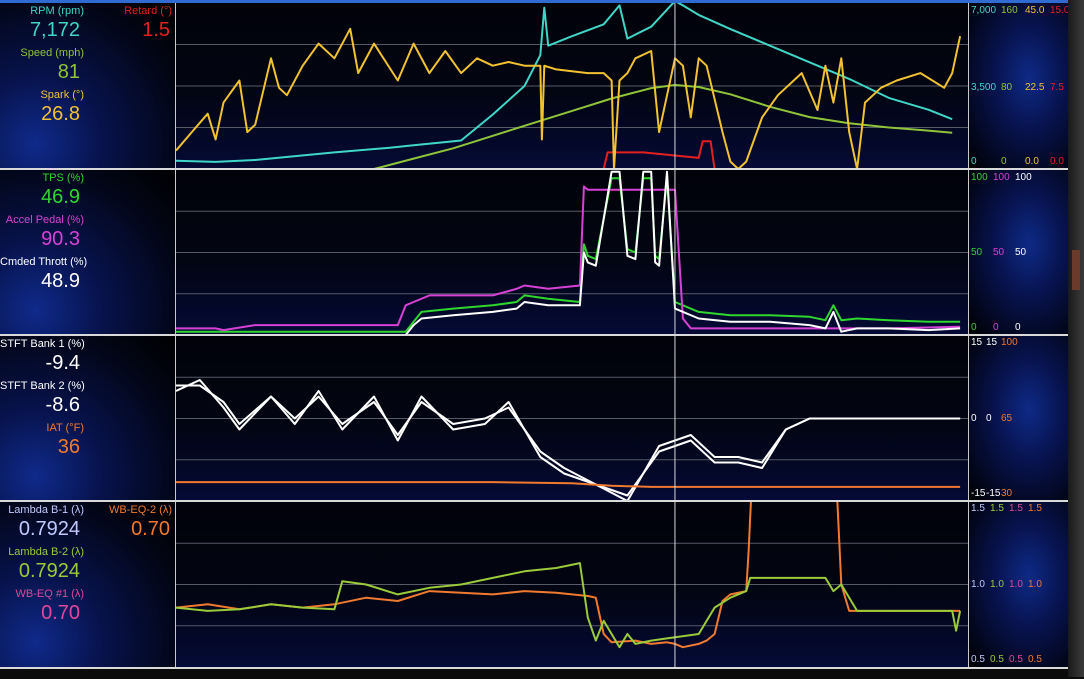  What do you see at coordinates (978, 659) in the screenshot?
I see `scale-bot-1: 0.5` at bounding box center [978, 659].